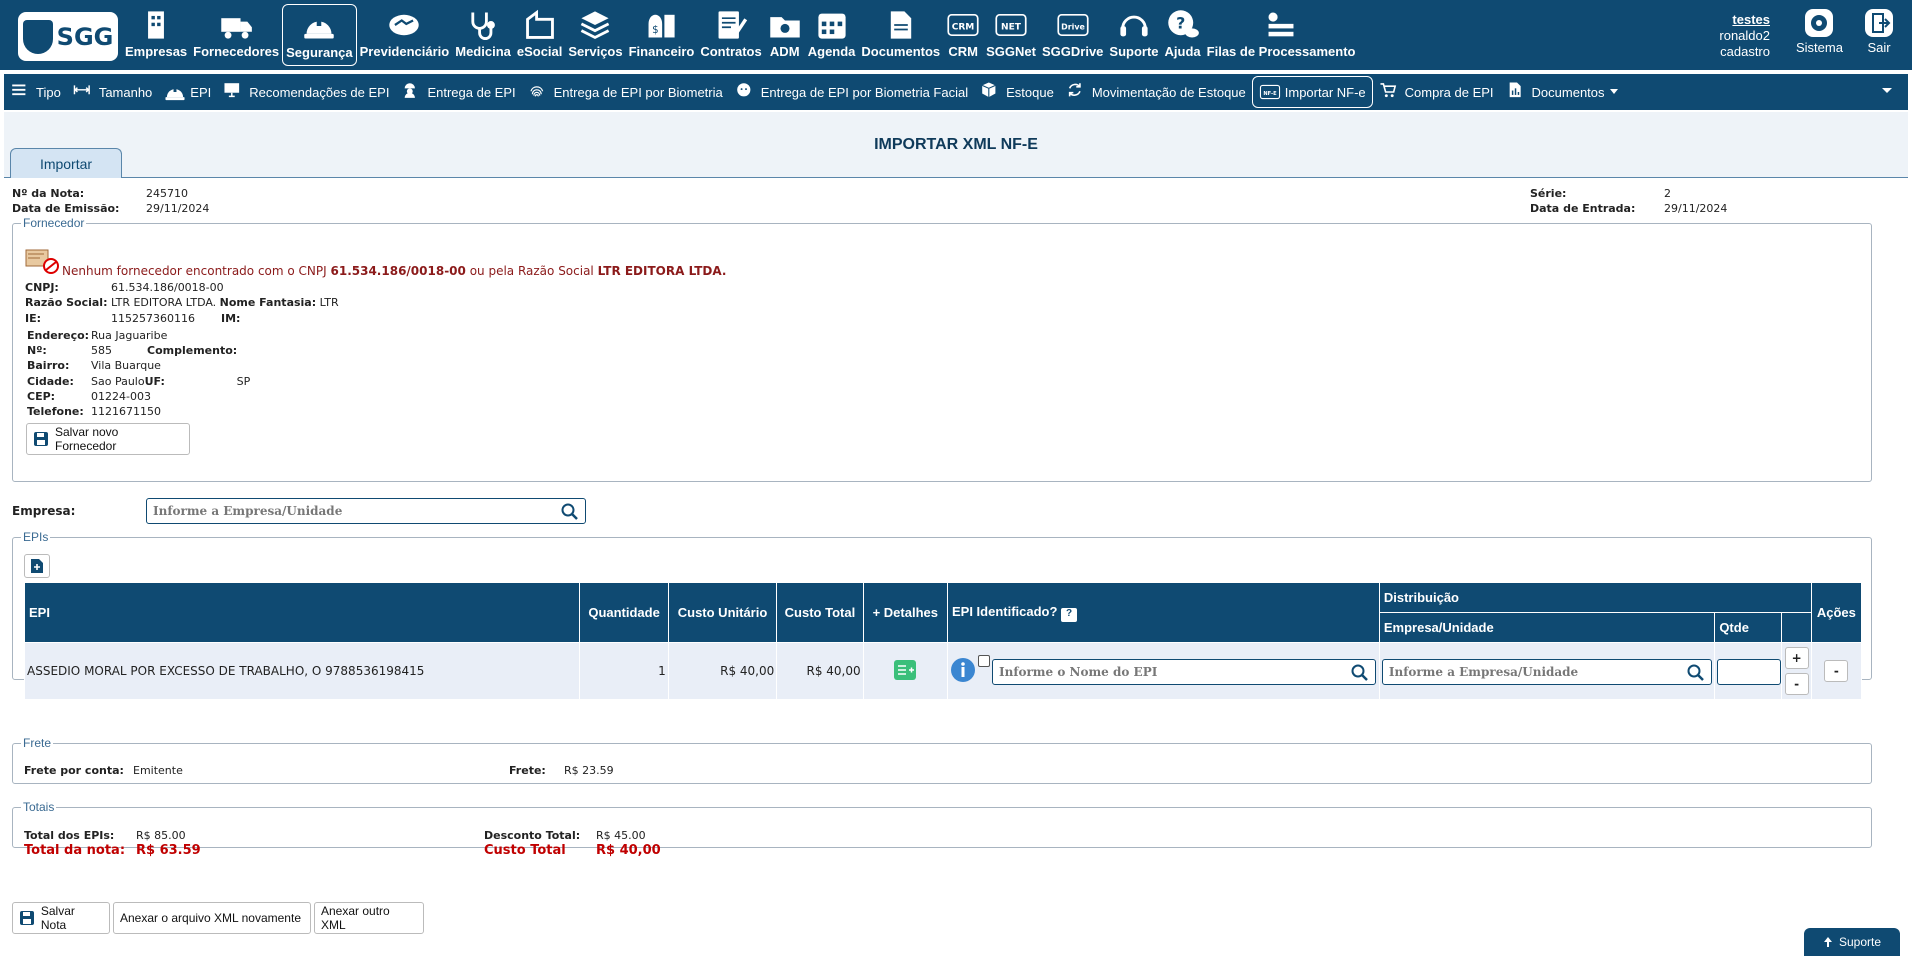 This screenshot has height=956, width=1912. Describe the element at coordinates (366, 511) in the screenshot. I see `empresa-search-input: Informe a Empresa/Unidade` at that location.